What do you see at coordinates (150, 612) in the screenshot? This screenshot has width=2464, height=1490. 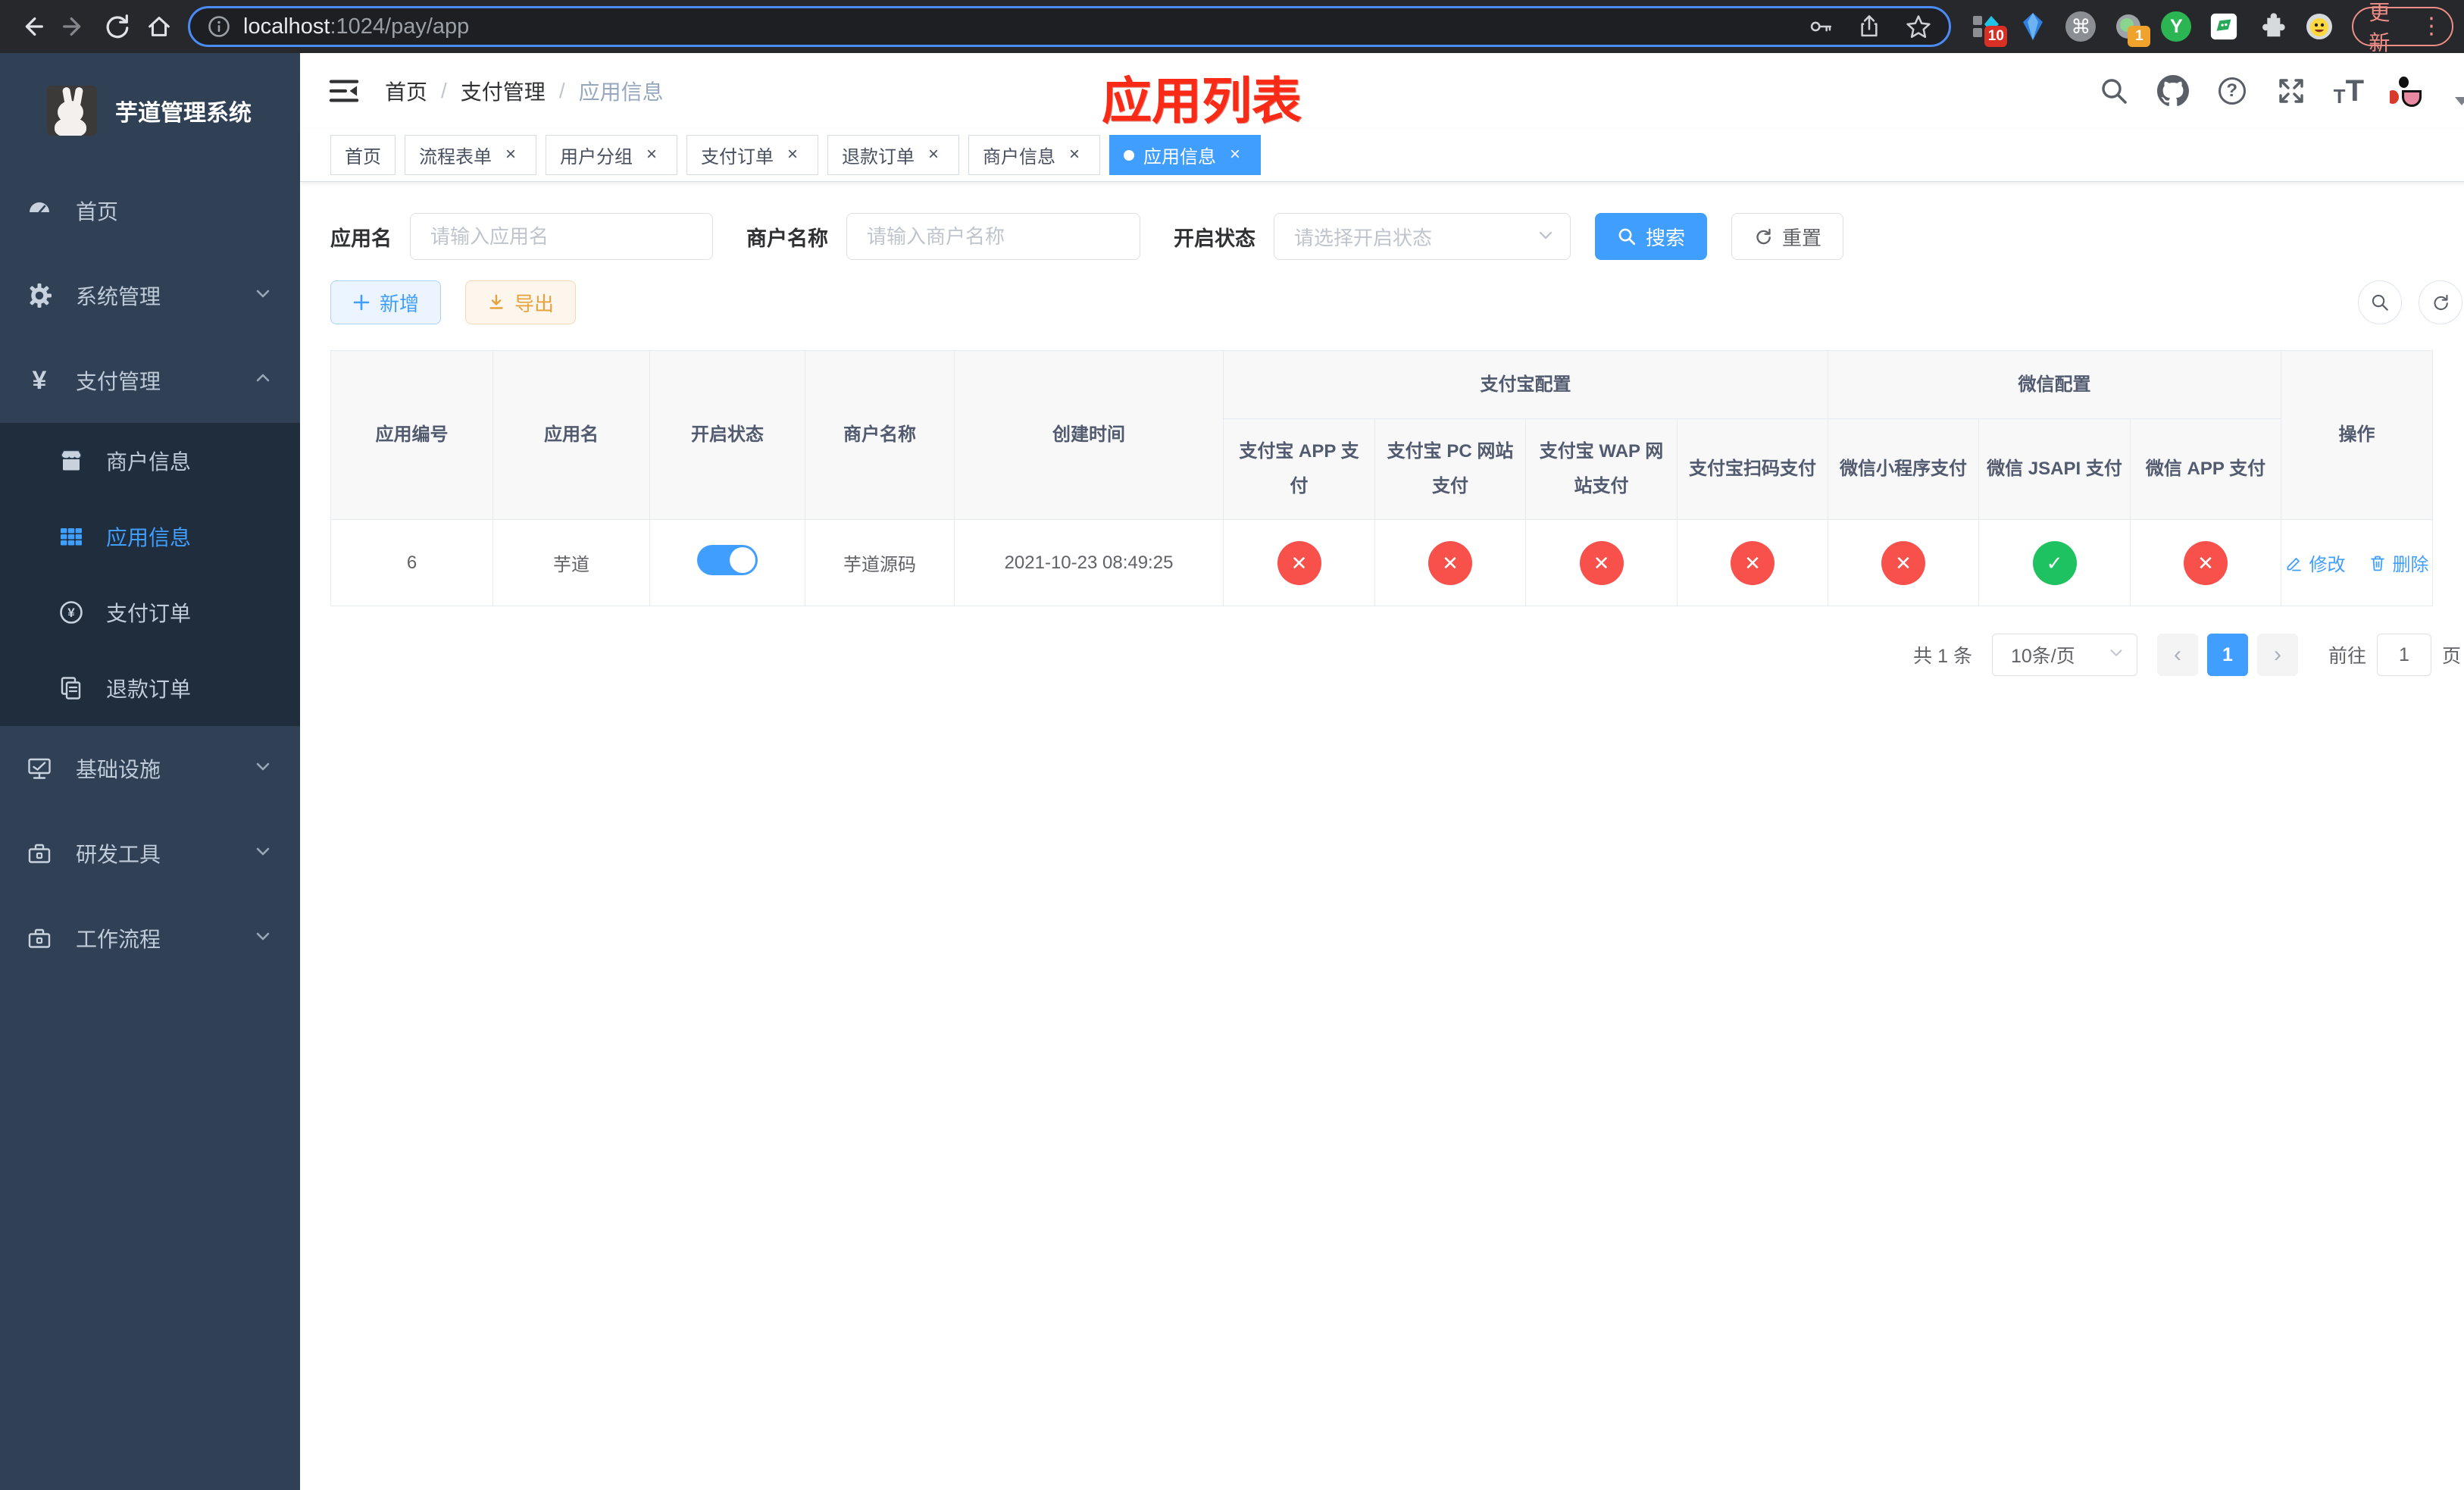 I see `sidebar-item-pay-order: ¥ 支付订单` at bounding box center [150, 612].